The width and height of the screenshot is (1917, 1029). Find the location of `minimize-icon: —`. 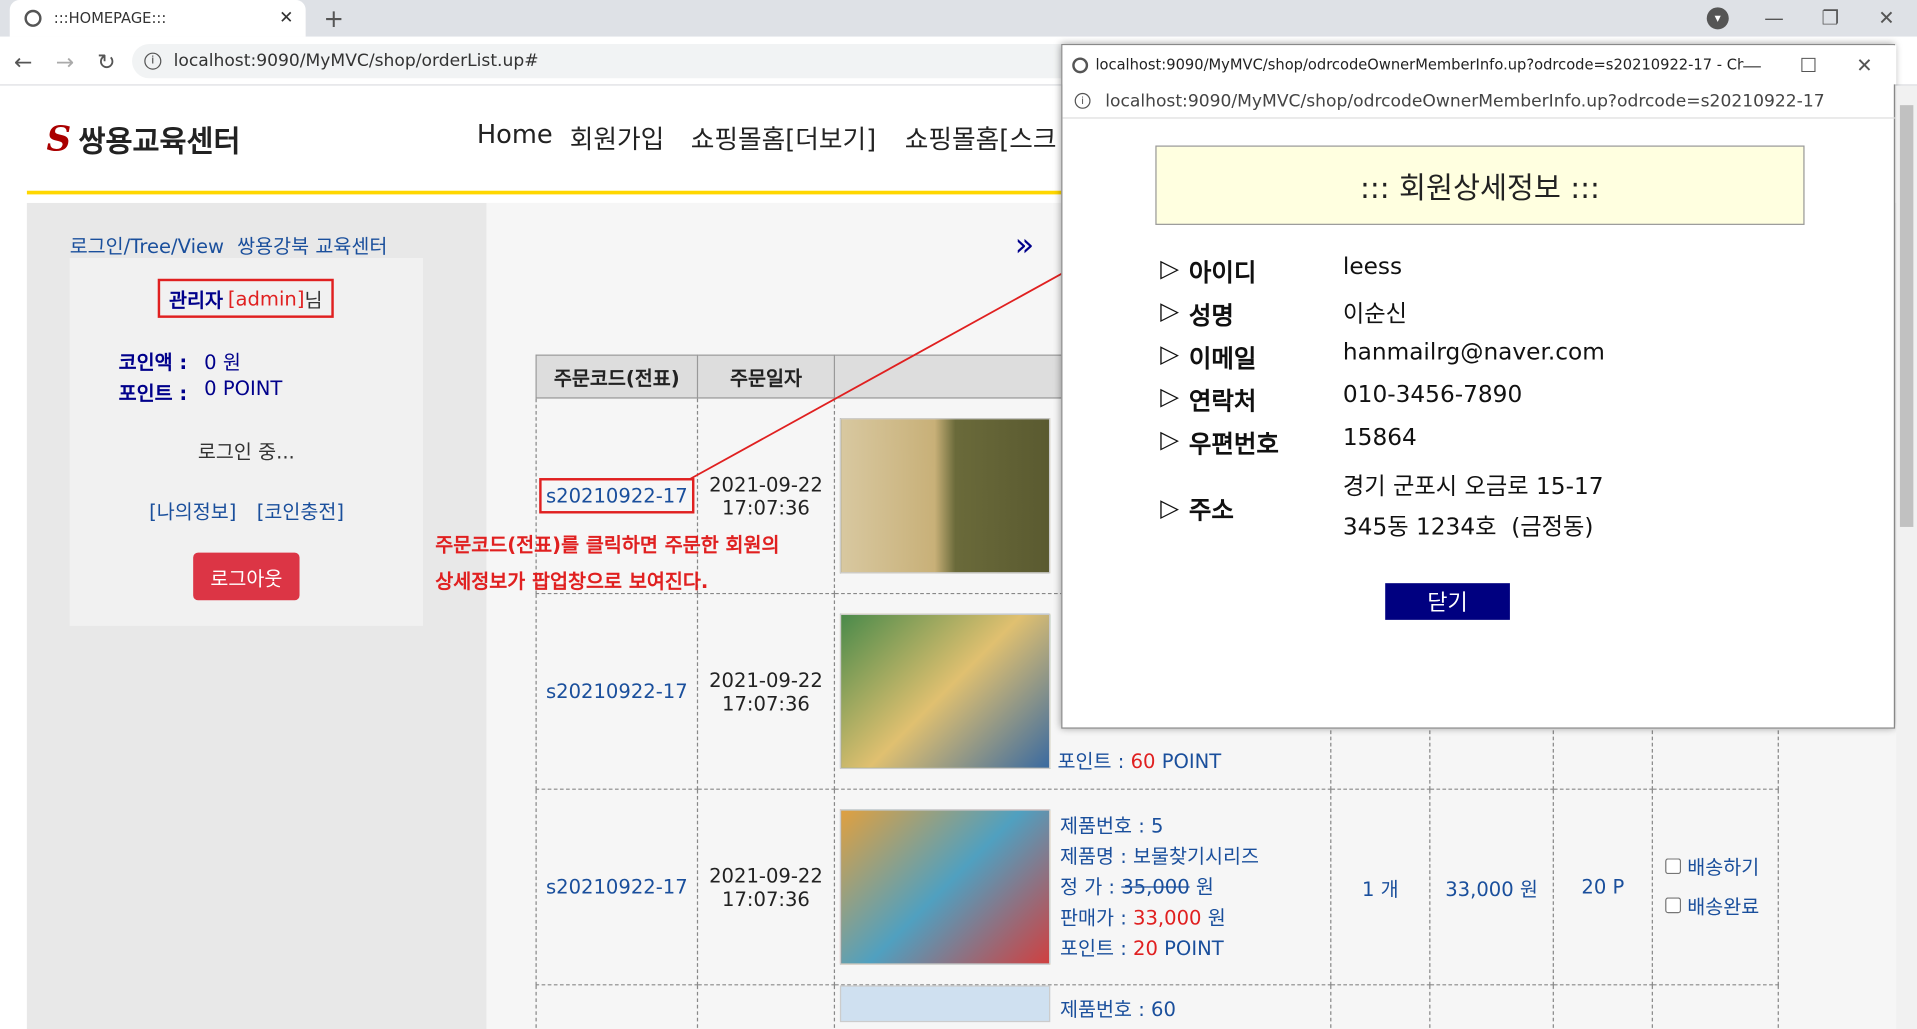

minimize-icon: — is located at coordinates (1774, 17).